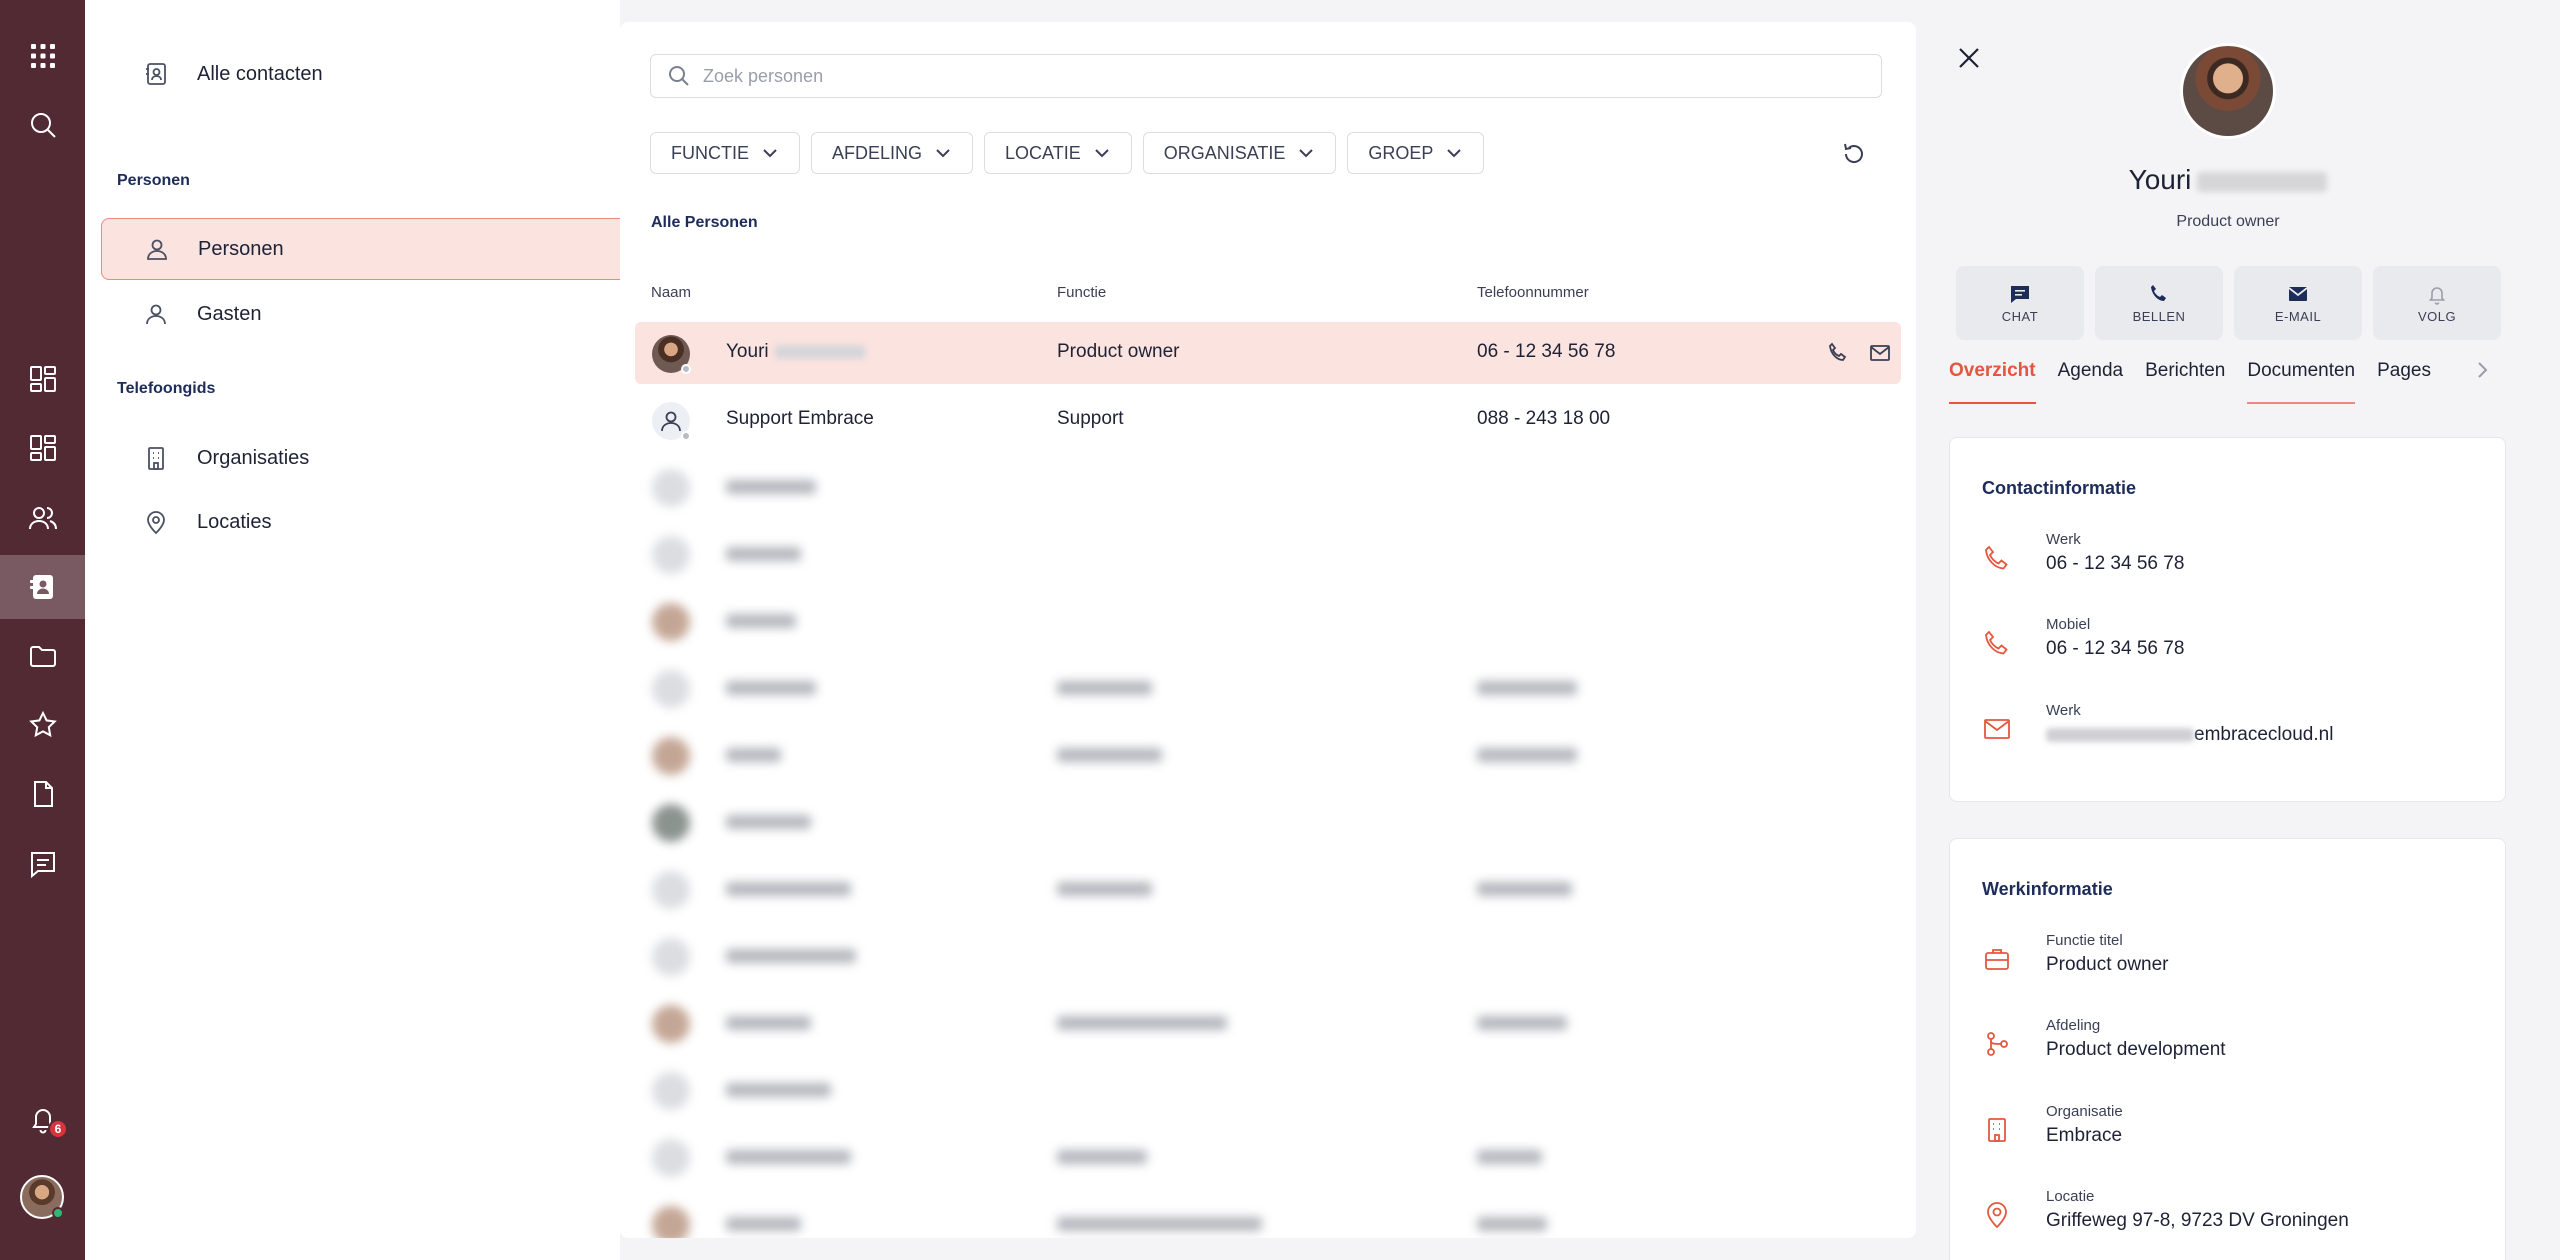 The width and height of the screenshot is (2560, 1260). I want to click on contact-email-value: embracecloud.nl, so click(2189, 735).